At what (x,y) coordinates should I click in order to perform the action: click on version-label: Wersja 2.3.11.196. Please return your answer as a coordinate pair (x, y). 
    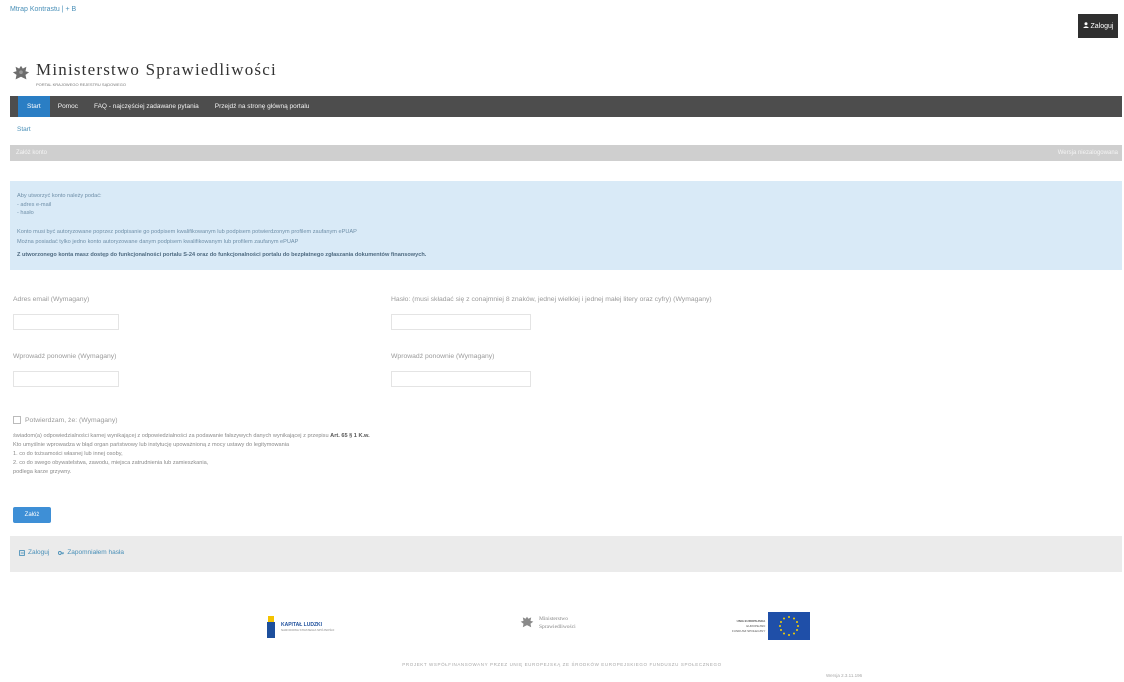
    Looking at the image, I should click on (844, 675).